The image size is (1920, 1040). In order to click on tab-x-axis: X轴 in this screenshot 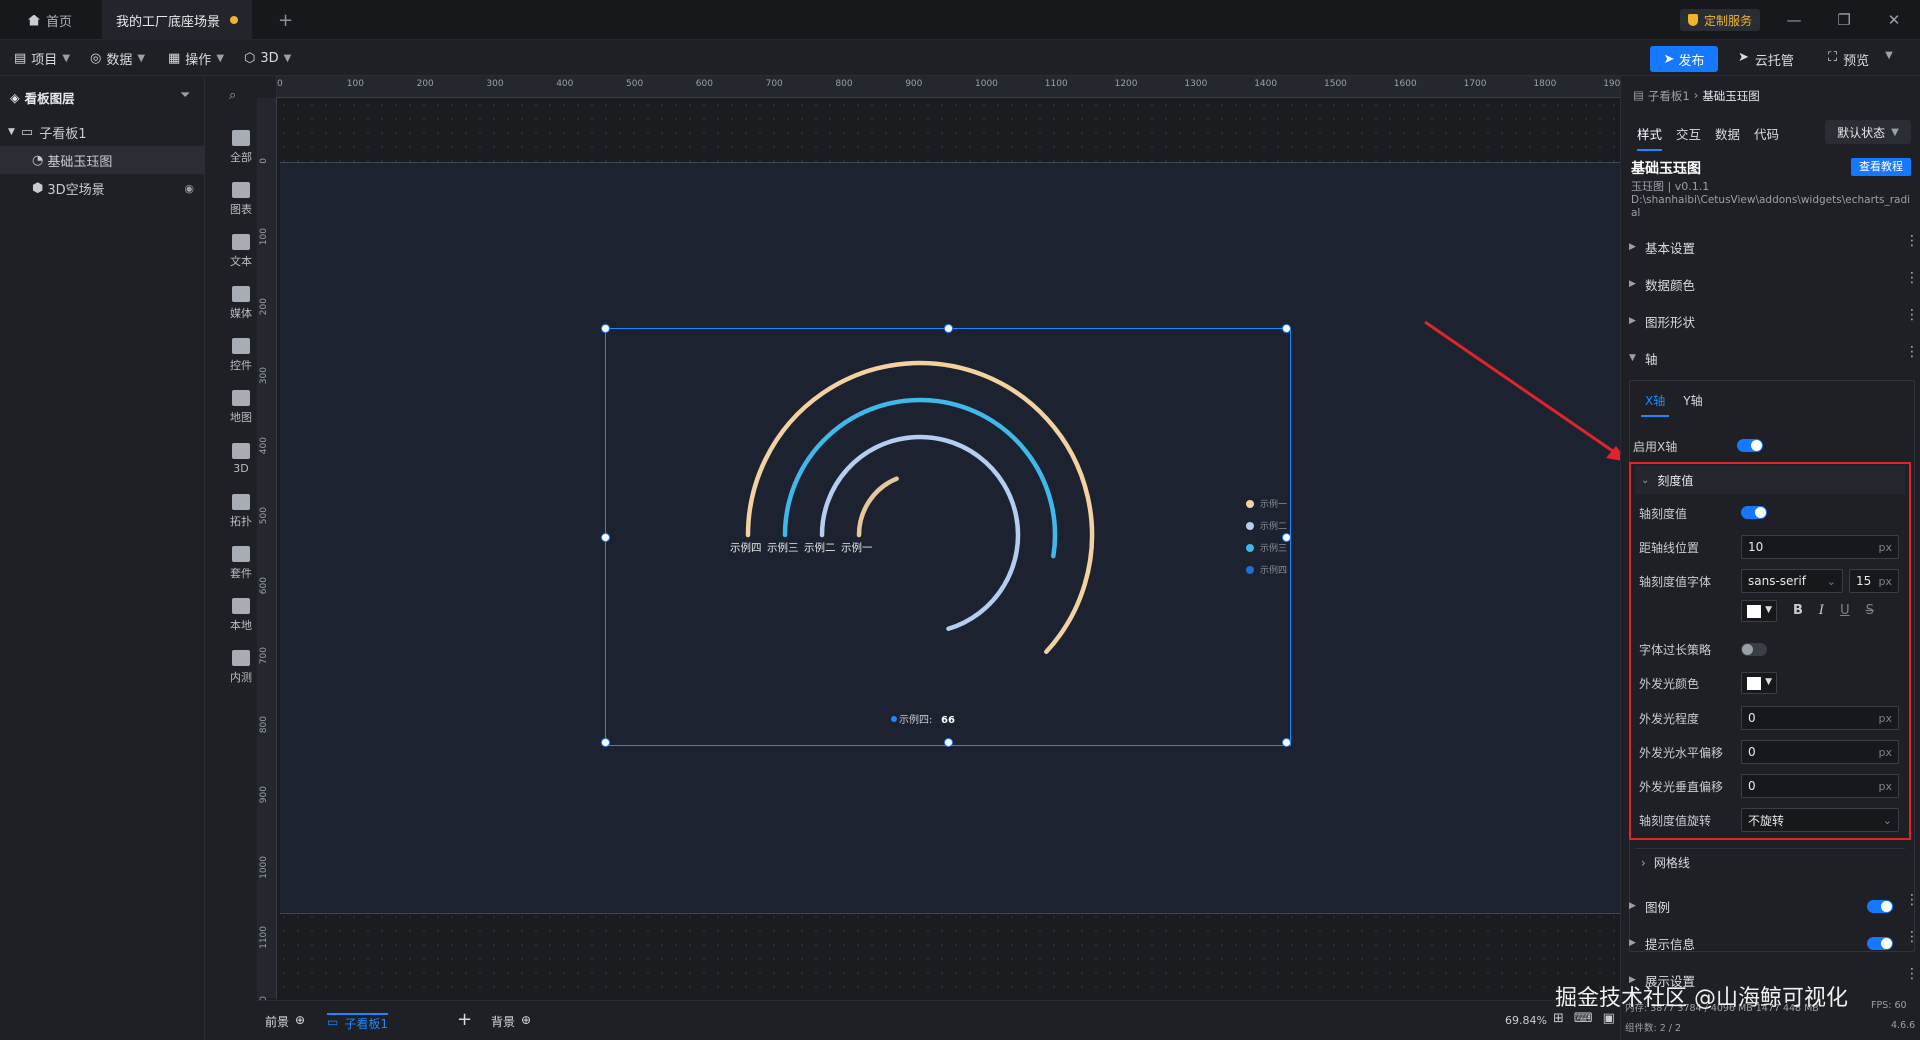, I will do `click(1655, 404)`.